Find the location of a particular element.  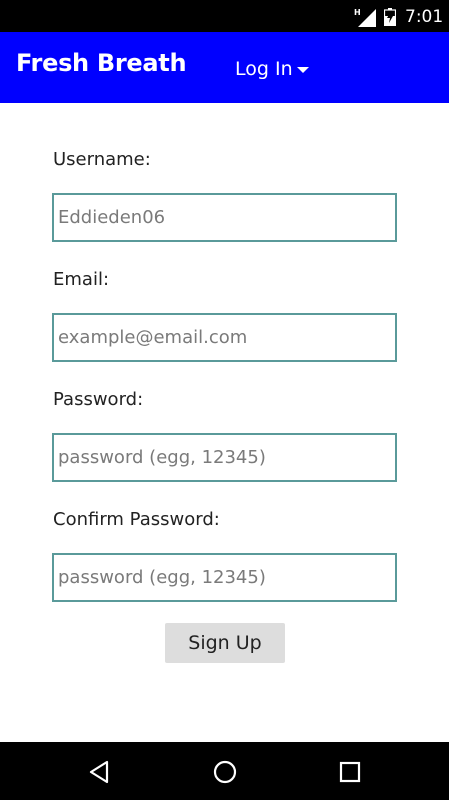

recents-icon is located at coordinates (350, 772).